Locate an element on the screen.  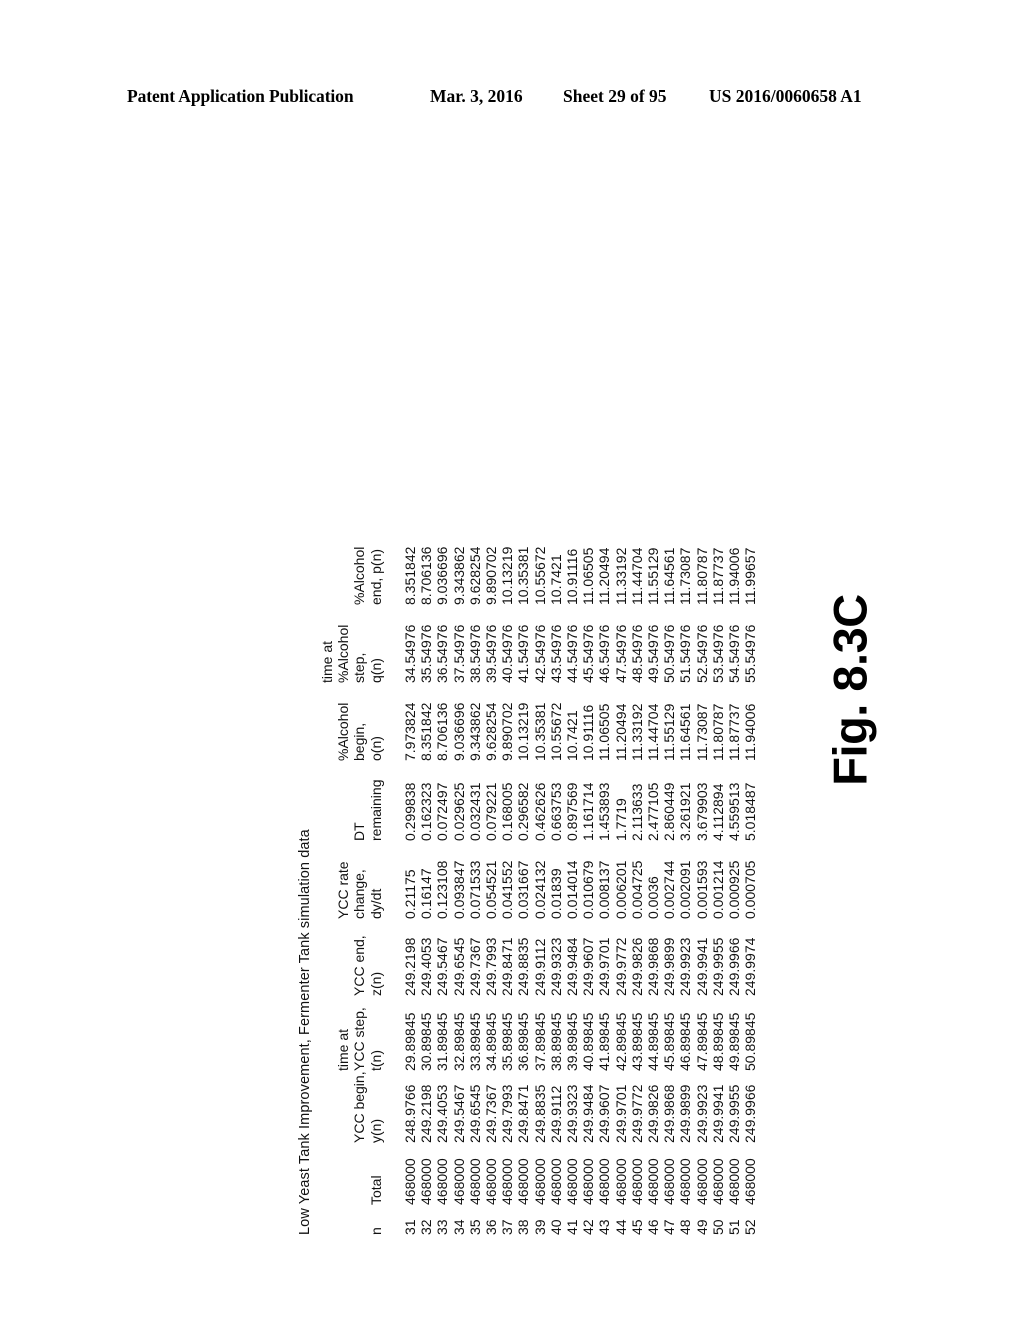
cell-rate: 0.21175 is located at coordinates (410, 894).